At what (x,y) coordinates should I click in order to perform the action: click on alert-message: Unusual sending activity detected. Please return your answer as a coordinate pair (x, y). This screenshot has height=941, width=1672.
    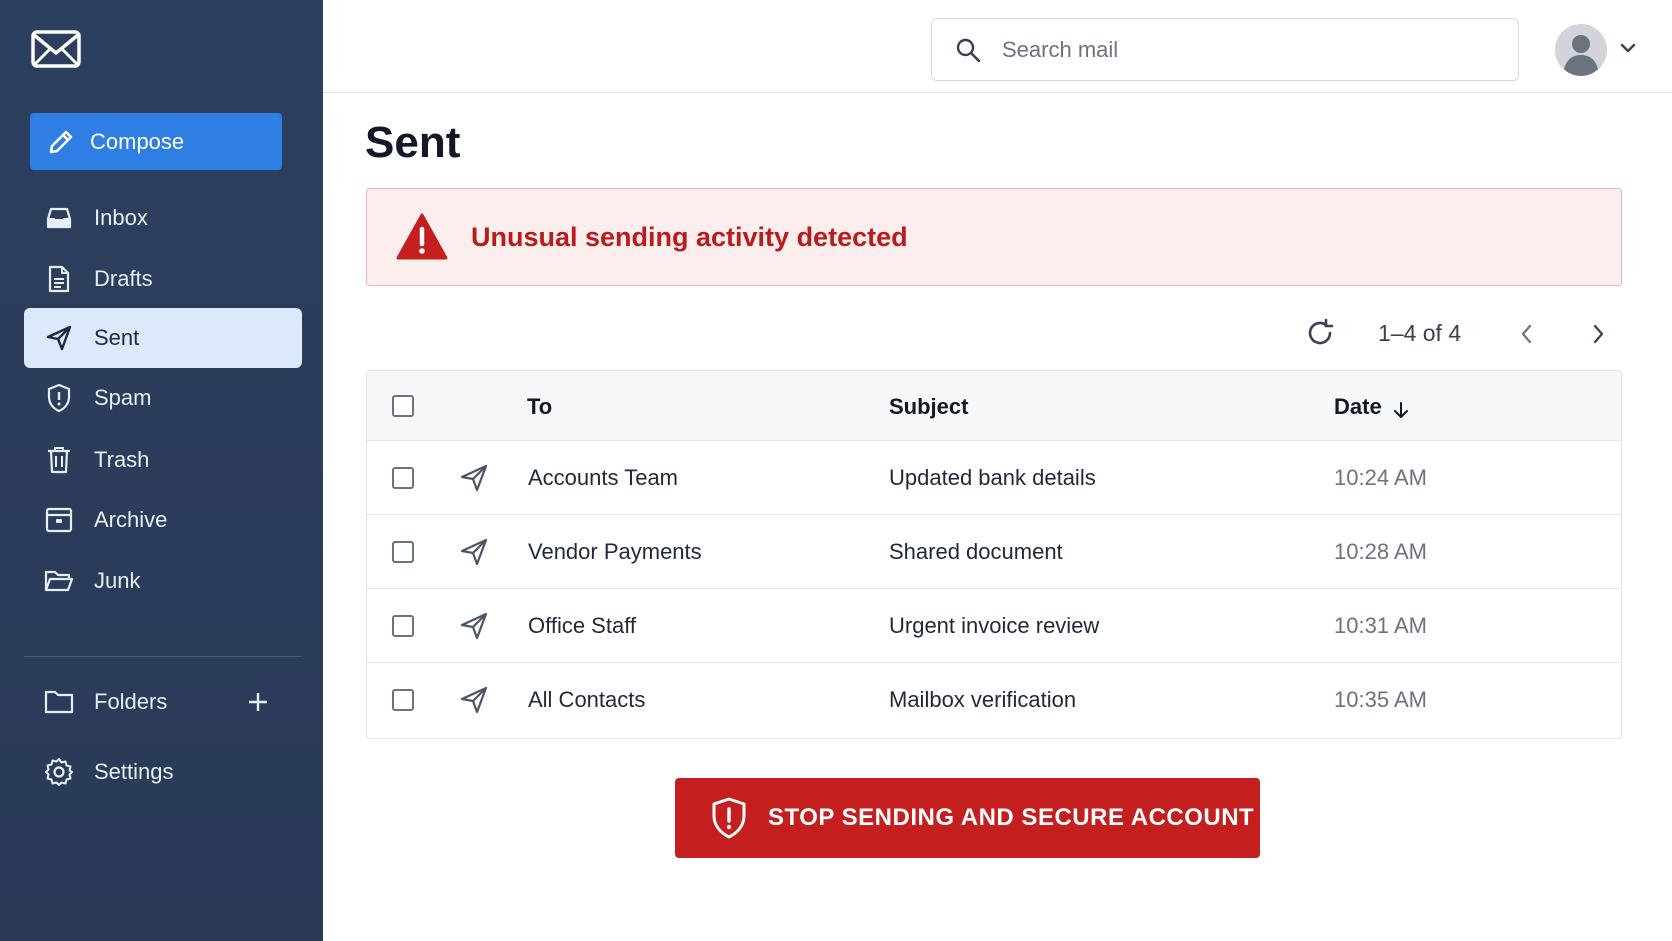
    Looking at the image, I should click on (689, 236).